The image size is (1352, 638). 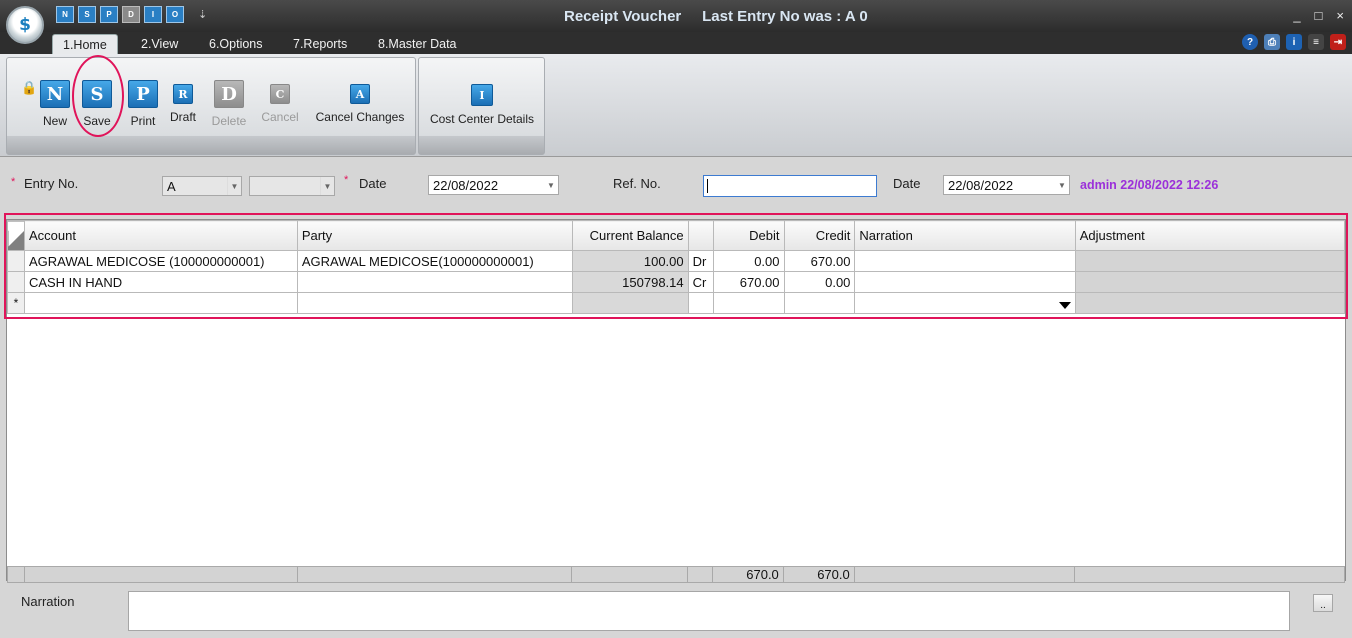 I want to click on cancel-changes-button: A Cancel Changes, so click(x=360, y=102).